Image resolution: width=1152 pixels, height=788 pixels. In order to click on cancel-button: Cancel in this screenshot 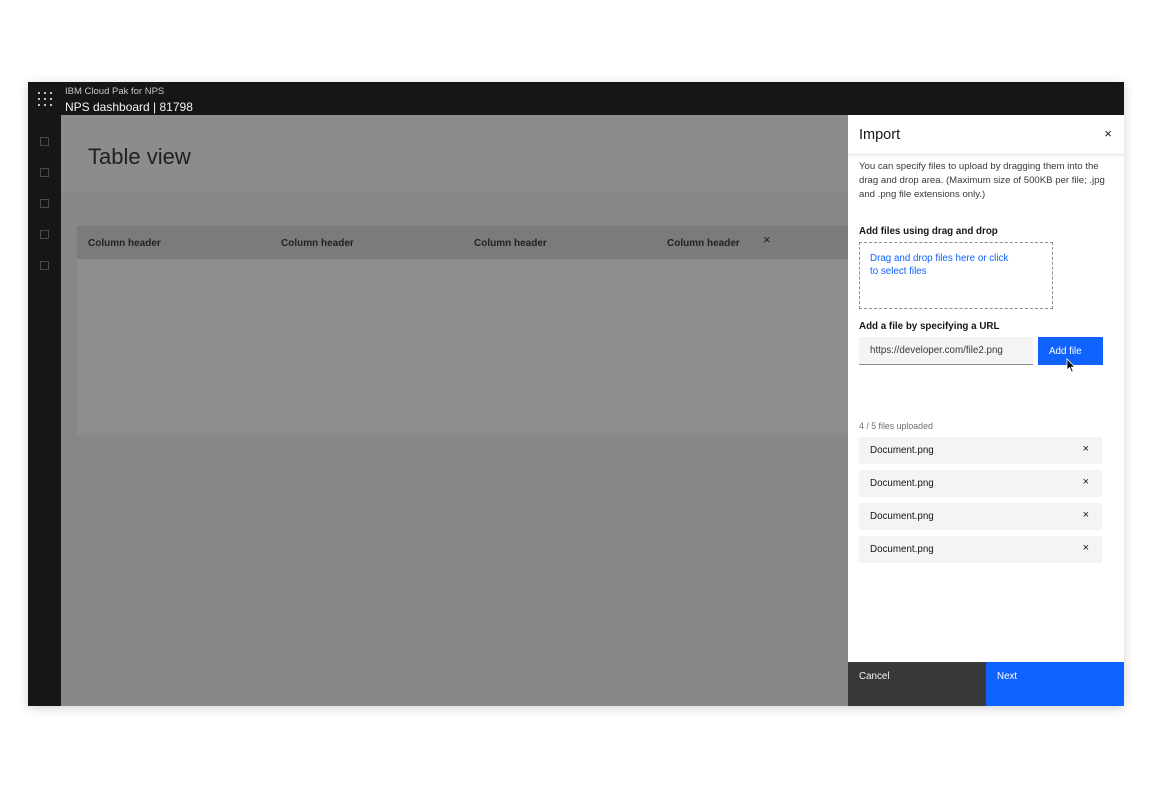, I will do `click(917, 684)`.